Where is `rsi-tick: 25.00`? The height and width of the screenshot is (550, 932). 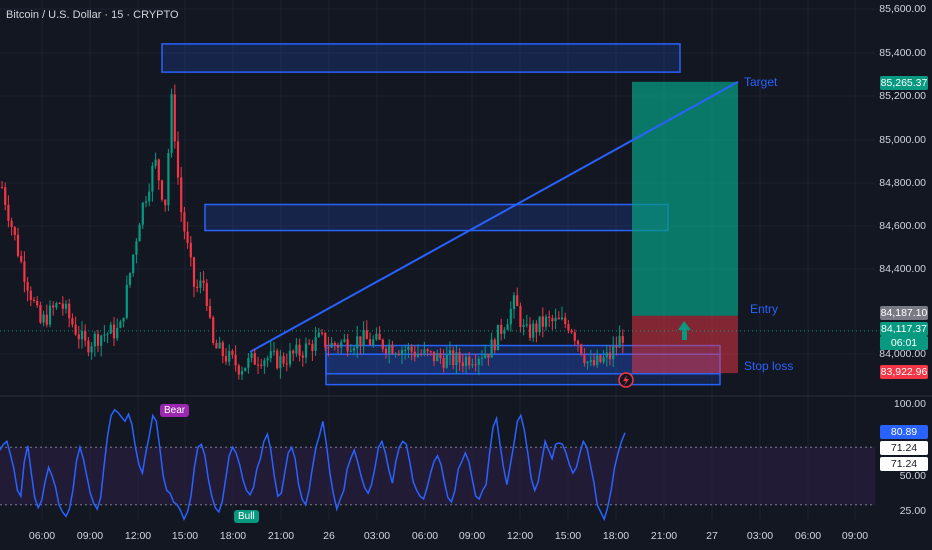 rsi-tick: 25.00 is located at coordinates (912, 511).